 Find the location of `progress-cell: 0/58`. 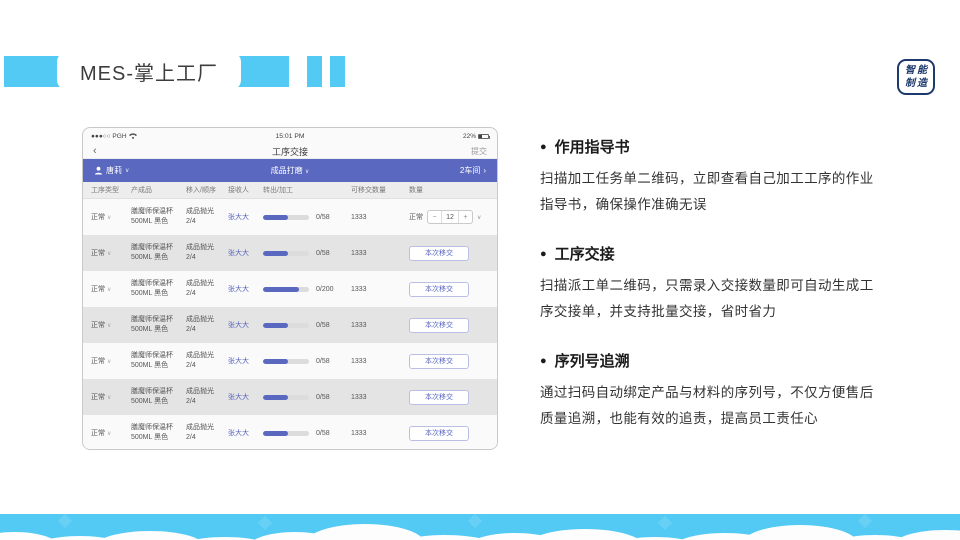

progress-cell: 0/58 is located at coordinates (307, 325).